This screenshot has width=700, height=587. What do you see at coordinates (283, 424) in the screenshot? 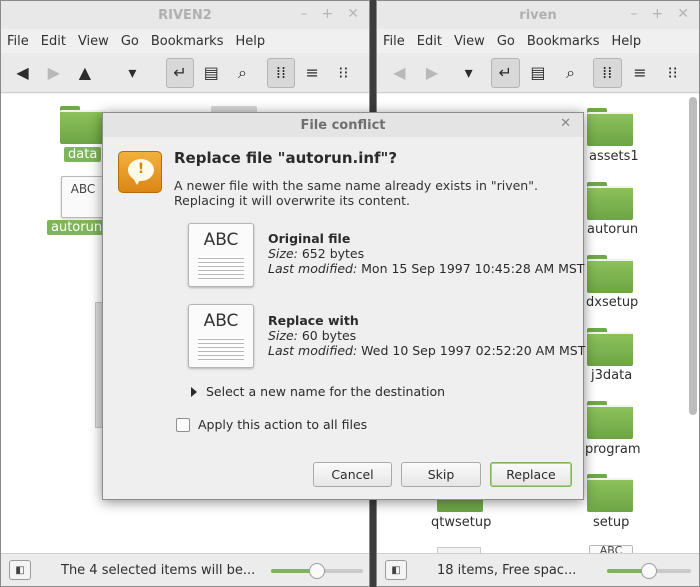
I see `apply-all-label: Apply this action to all files` at bounding box center [283, 424].